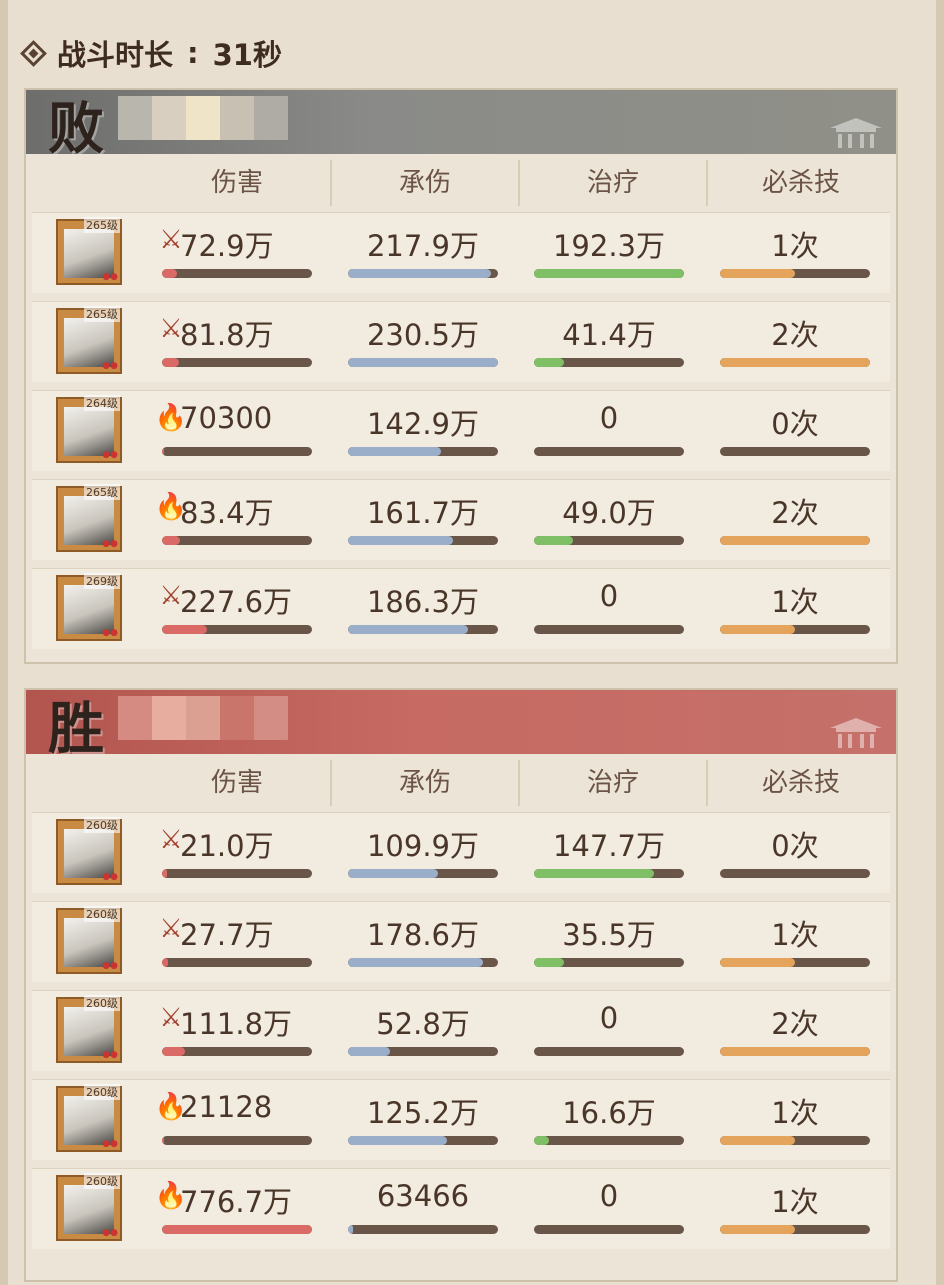  Describe the element at coordinates (609, 935) in the screenshot. I see `heal-value: 35.5万` at that location.